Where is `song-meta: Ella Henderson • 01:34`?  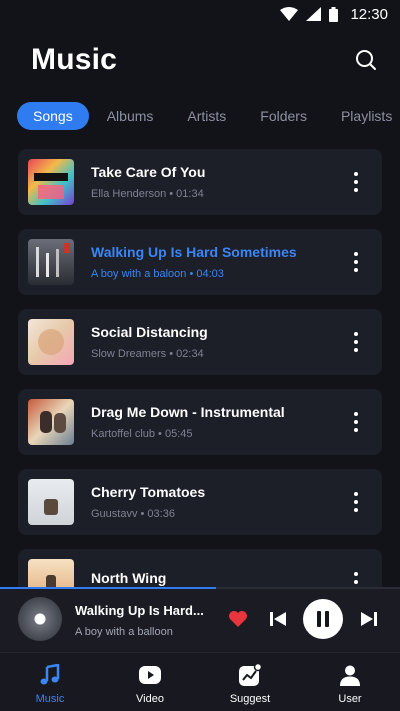 song-meta: Ella Henderson • 01:34 is located at coordinates (147, 194).